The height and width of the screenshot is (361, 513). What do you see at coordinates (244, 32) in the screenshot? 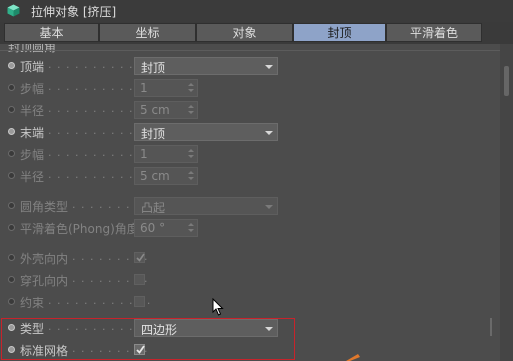
I see `tab-object: 对象` at bounding box center [244, 32].